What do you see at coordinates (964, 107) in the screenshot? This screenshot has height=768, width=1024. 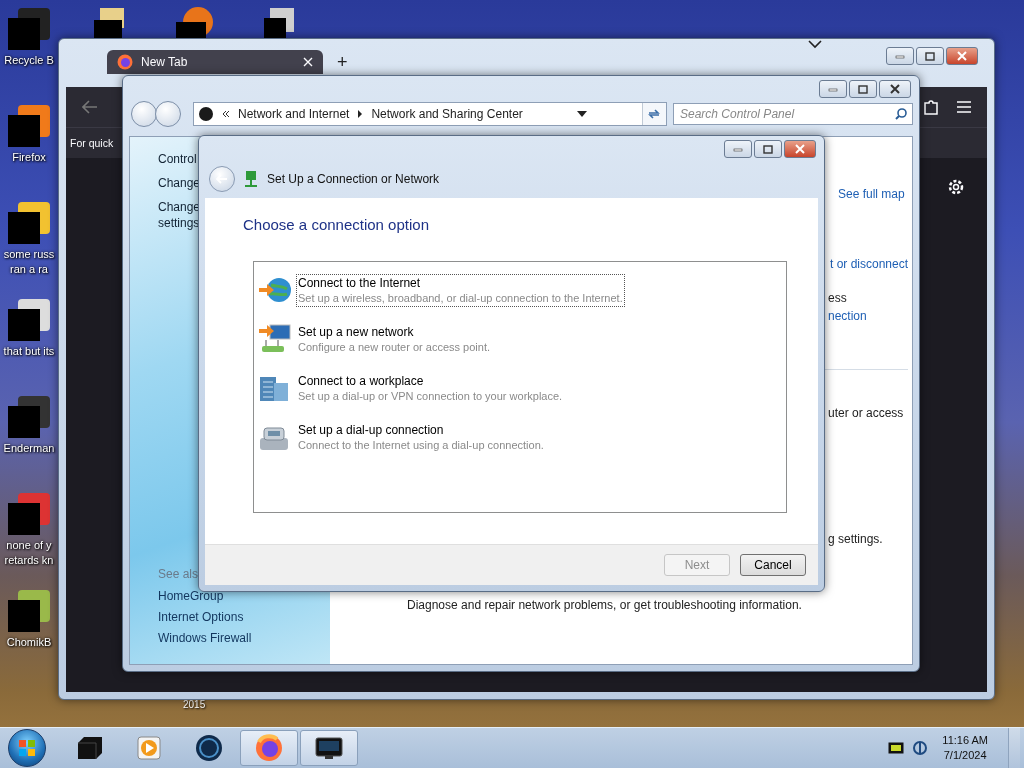 I see `menu-icon` at bounding box center [964, 107].